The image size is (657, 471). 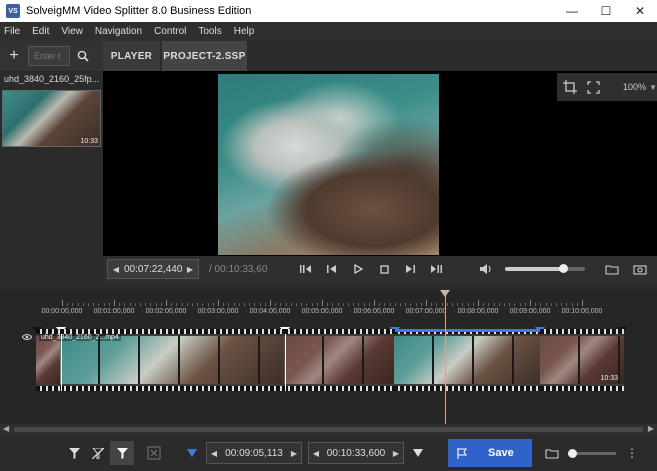 I want to click on end-marker-button, so click(x=418, y=453).